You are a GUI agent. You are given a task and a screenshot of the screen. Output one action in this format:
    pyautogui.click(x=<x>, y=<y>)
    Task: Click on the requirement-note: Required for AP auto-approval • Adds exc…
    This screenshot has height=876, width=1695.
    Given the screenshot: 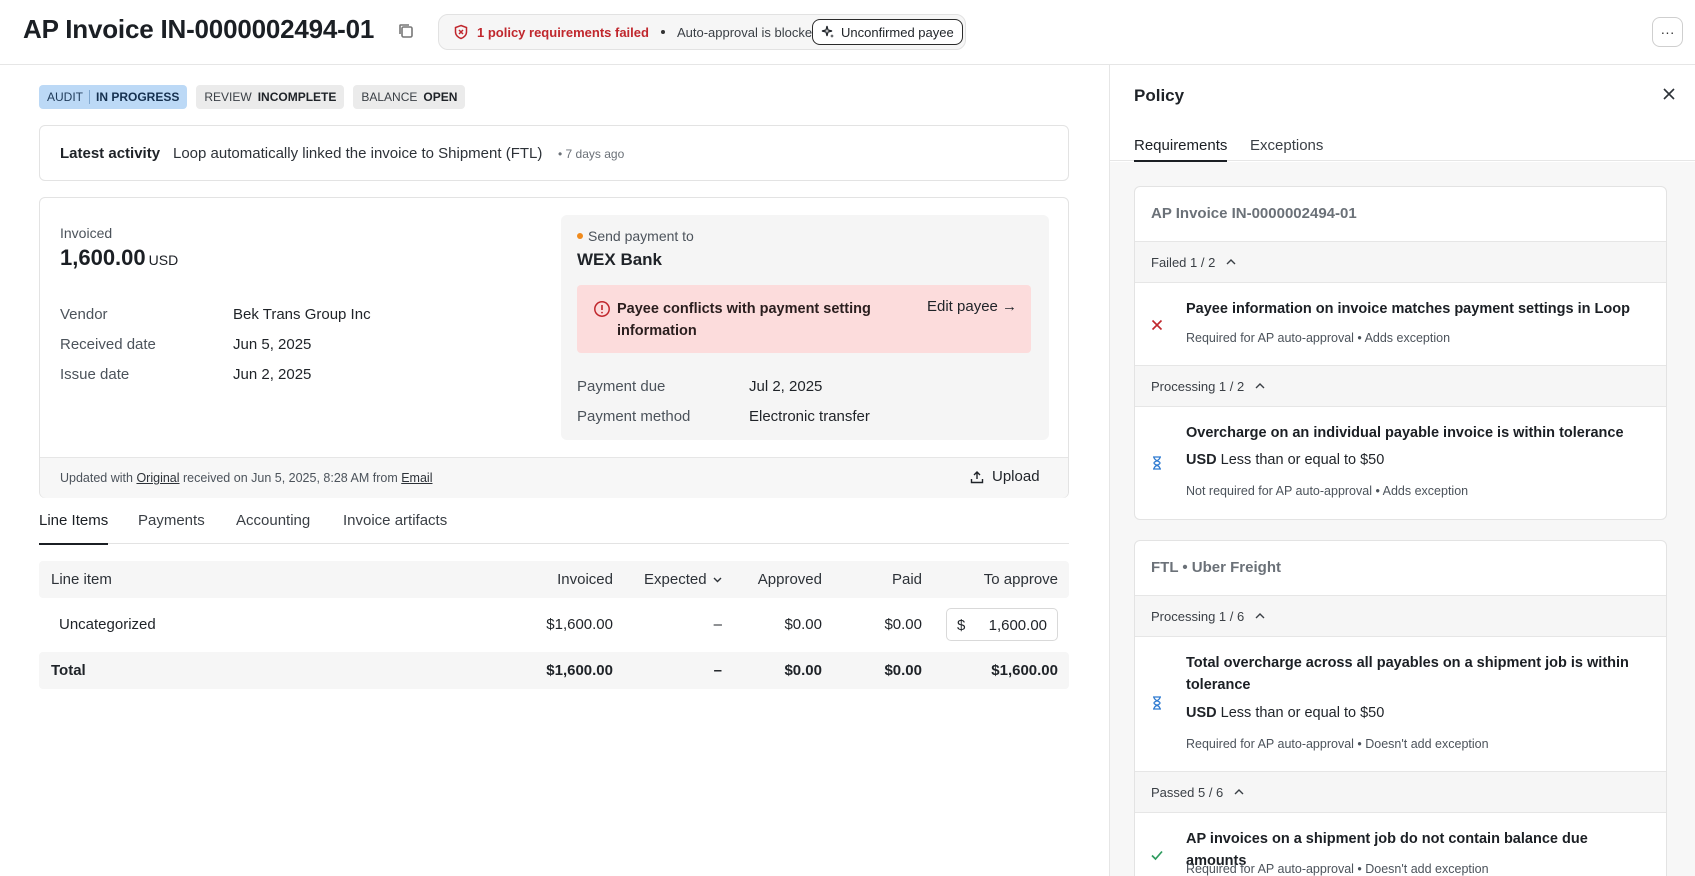 What is the action you would take?
    pyautogui.click(x=1318, y=338)
    